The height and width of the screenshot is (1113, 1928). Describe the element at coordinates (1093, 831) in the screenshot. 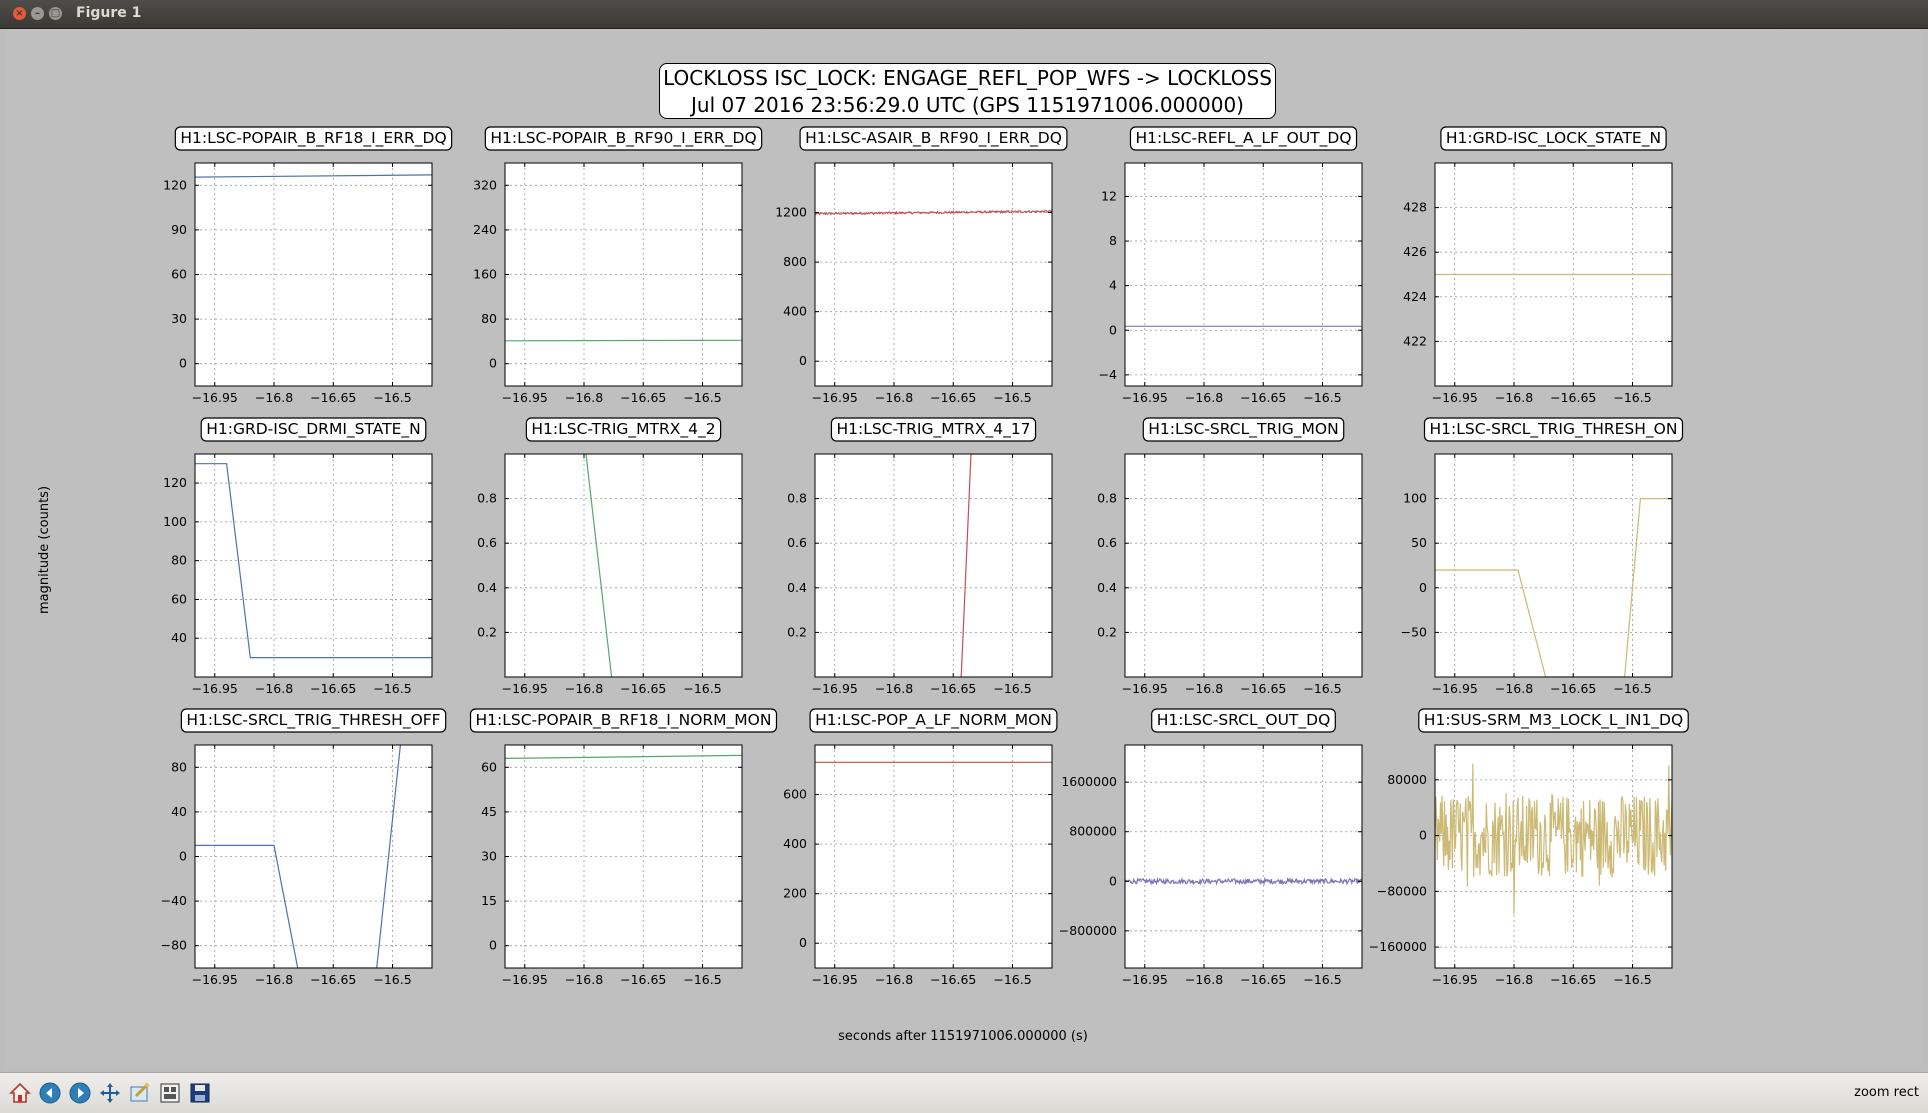

I see `y-tick-label: 800000` at that location.